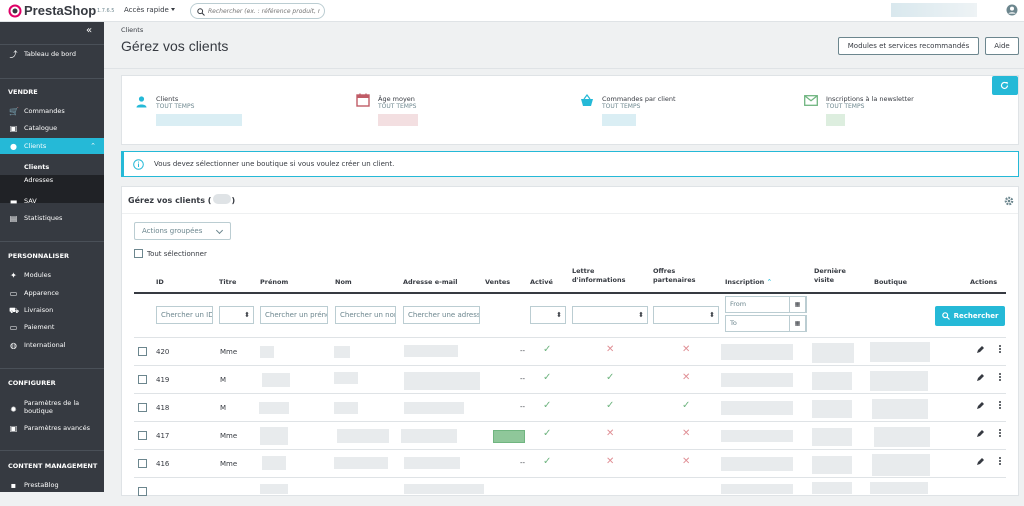  I want to click on gear-icon, so click(1009, 201).